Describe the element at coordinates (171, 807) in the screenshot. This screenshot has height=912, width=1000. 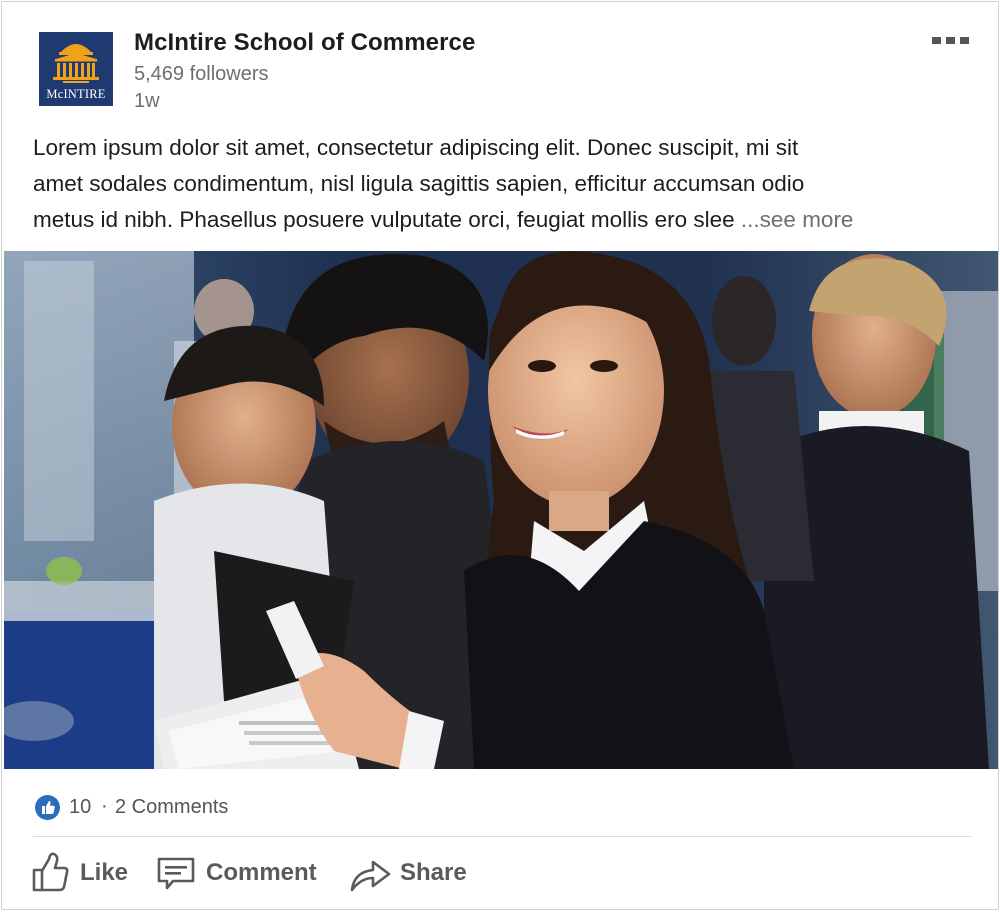
I see `comment-count-link: 2 Comments` at that location.